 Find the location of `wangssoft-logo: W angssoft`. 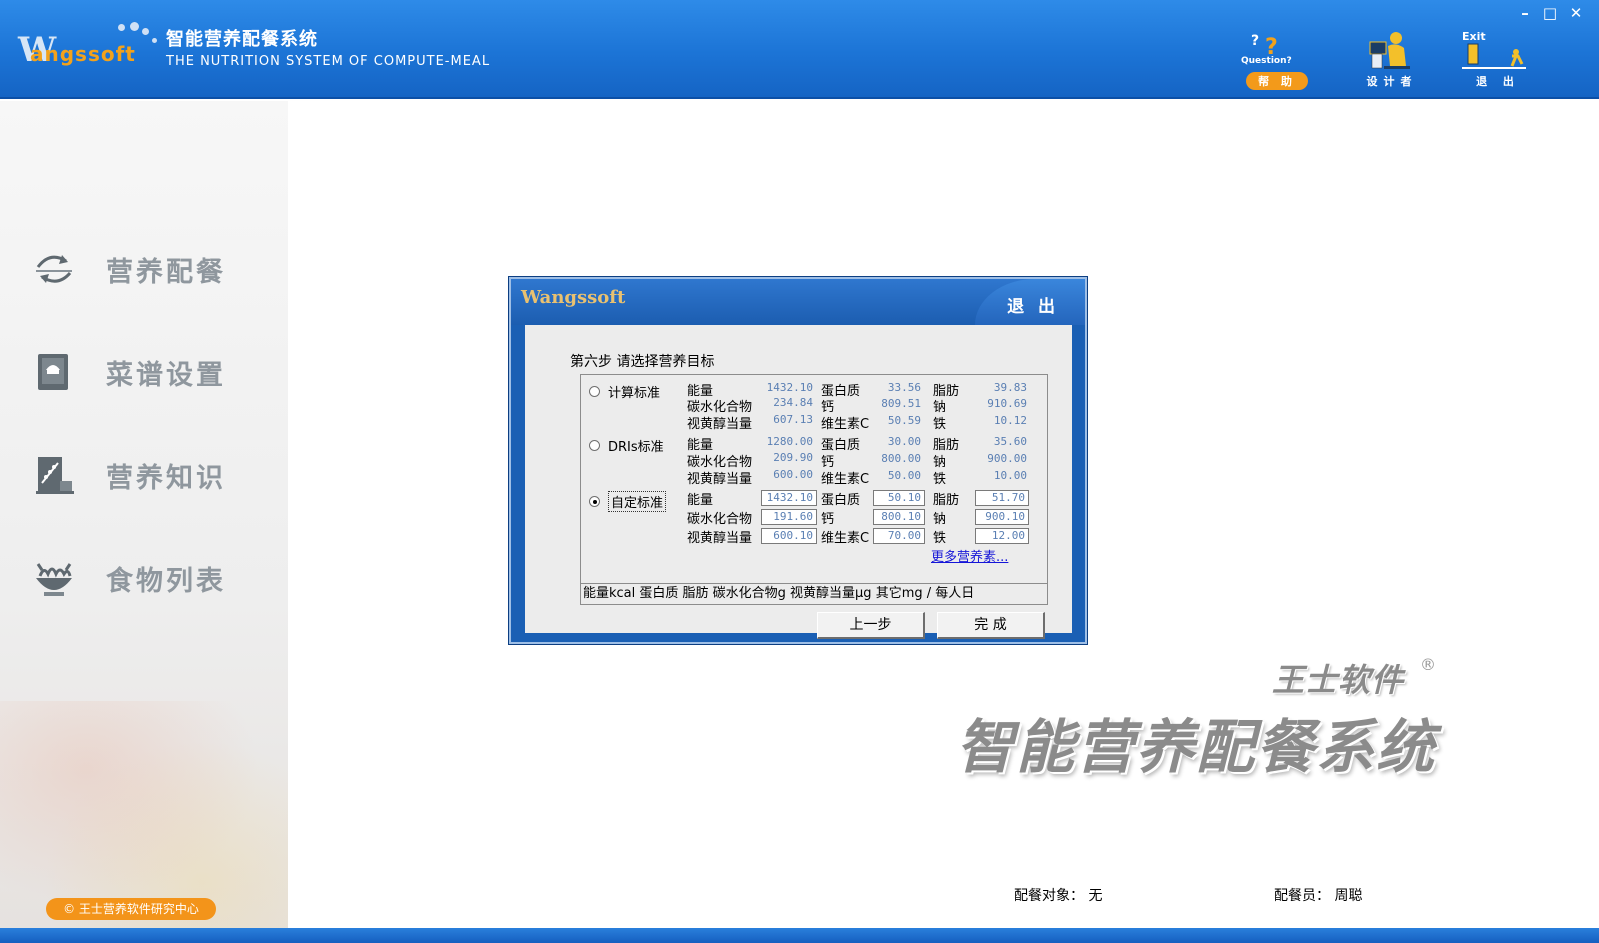

wangssoft-logo: W angssoft is located at coordinates (87, 46).